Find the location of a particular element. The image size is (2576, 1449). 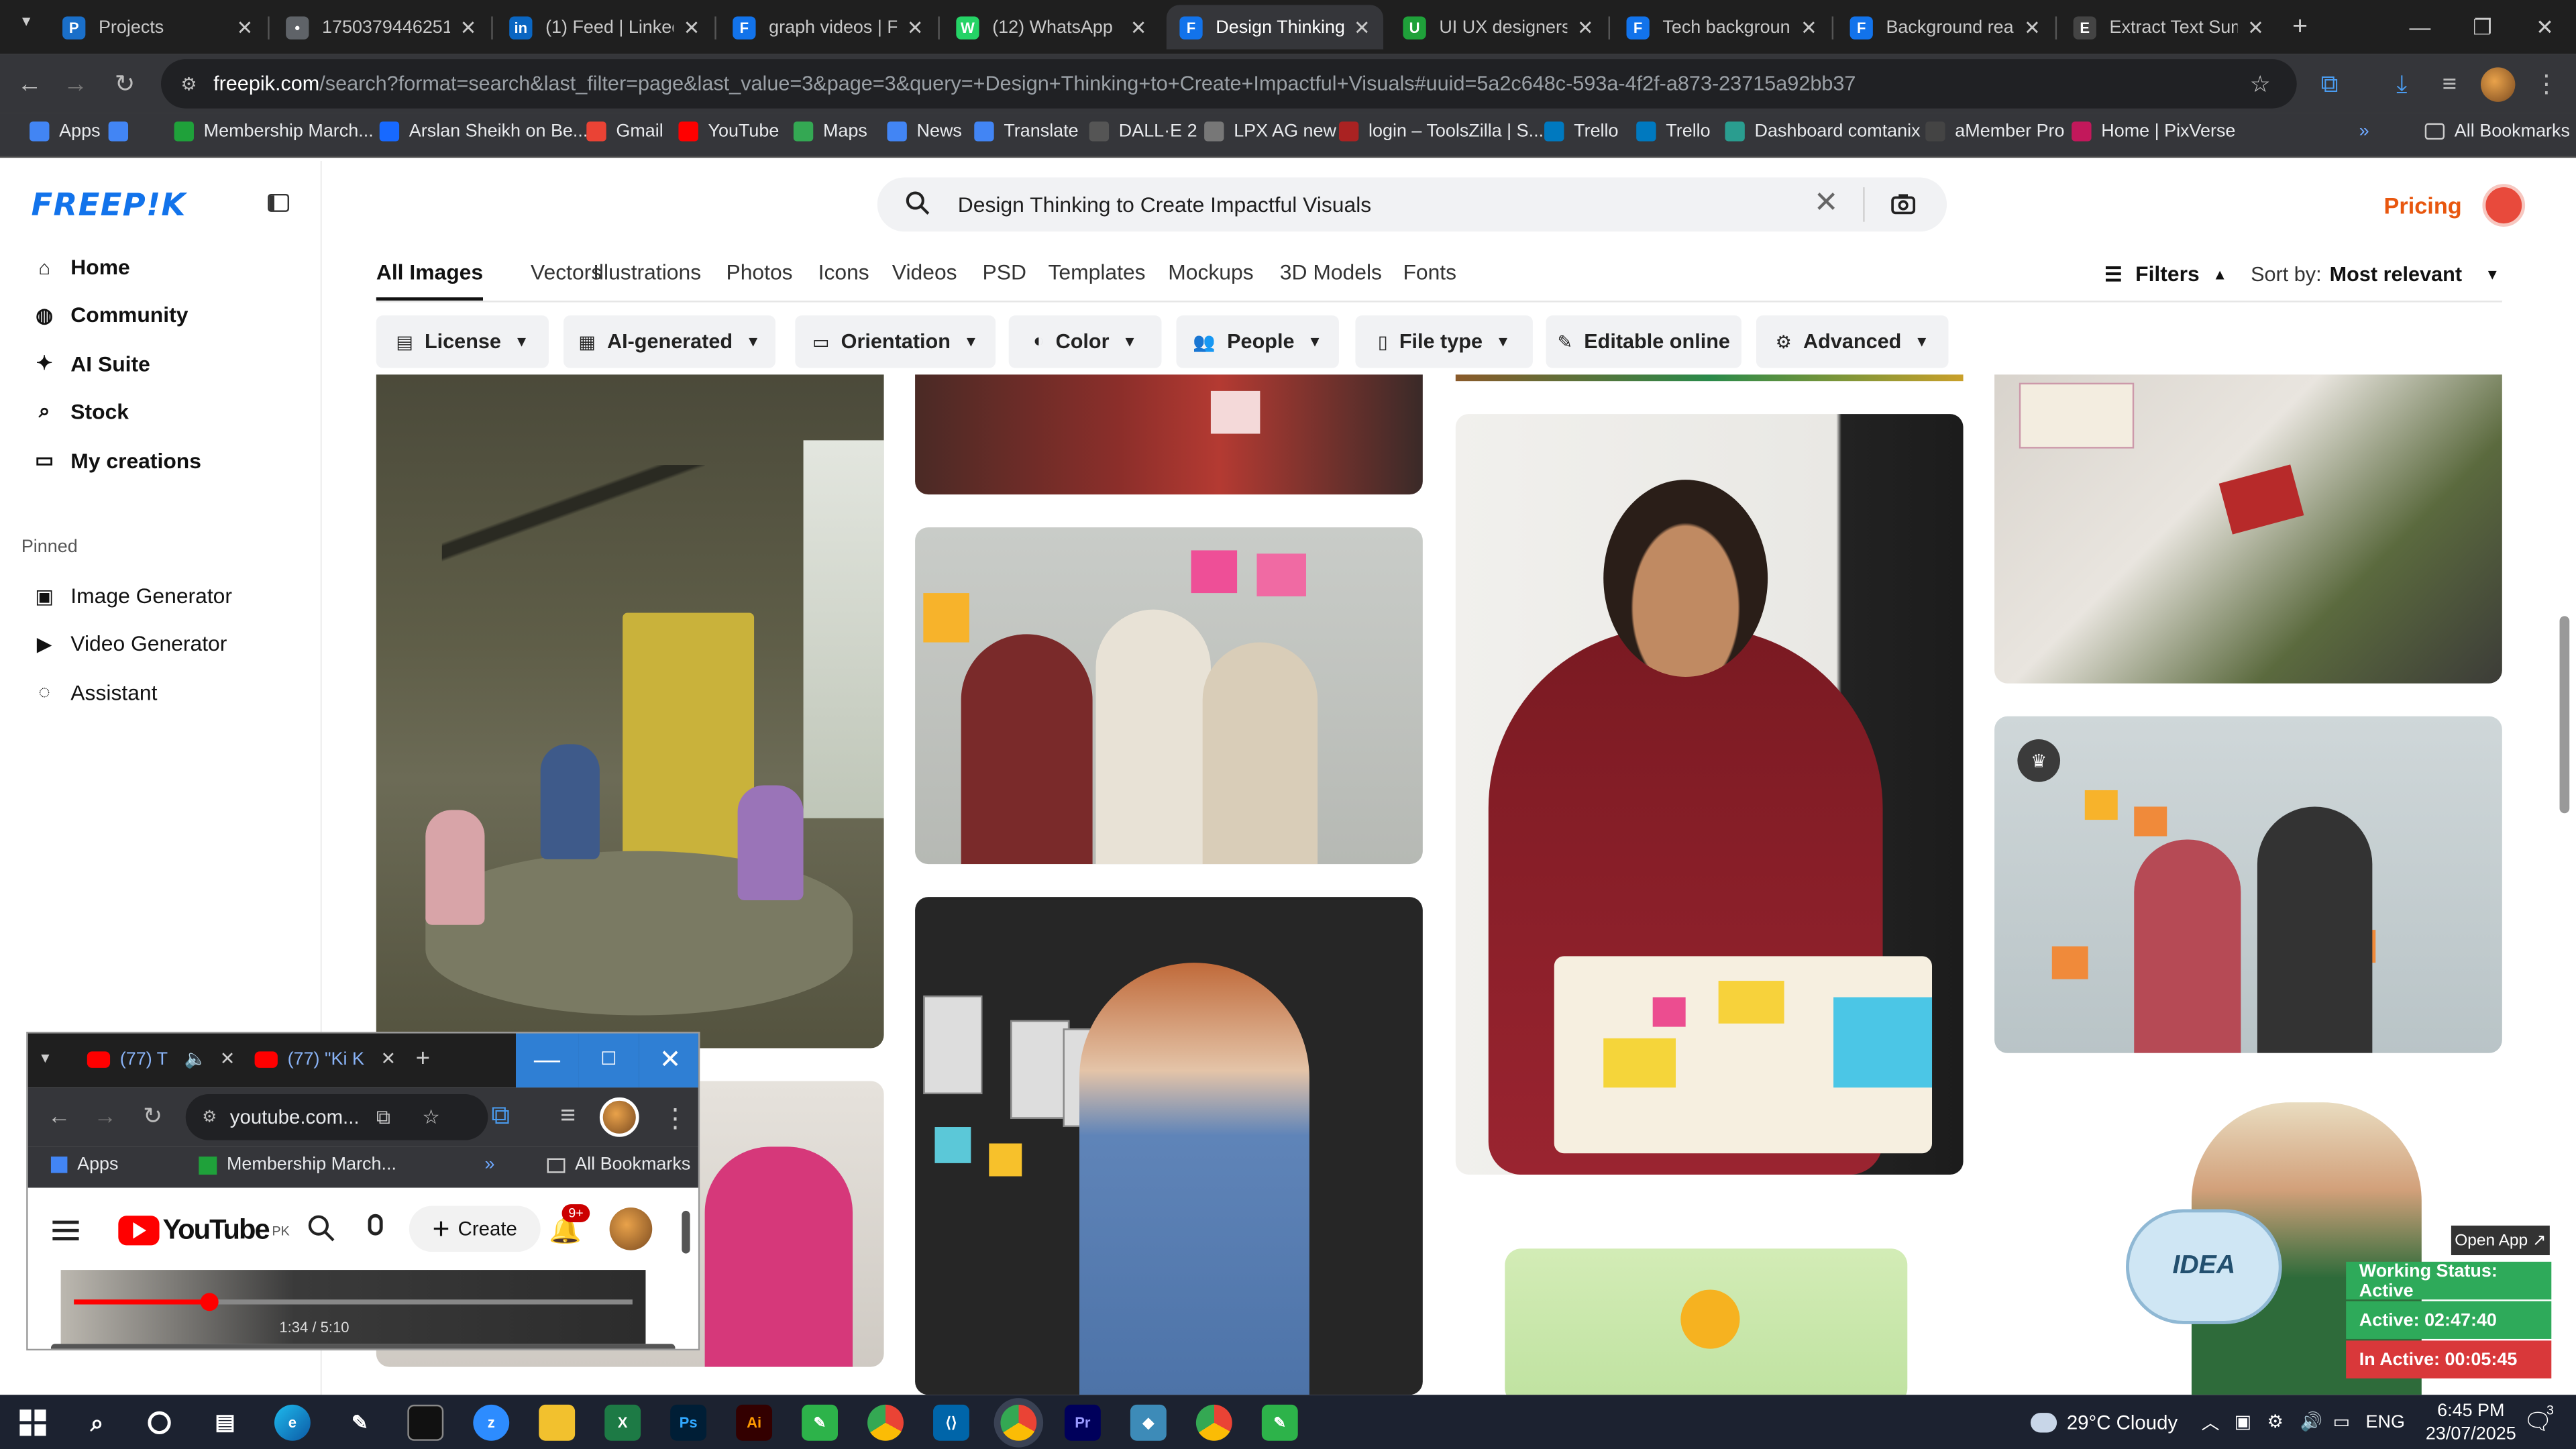

browser-tab: U UI UX designers to ✕ is located at coordinates (1498, 27).